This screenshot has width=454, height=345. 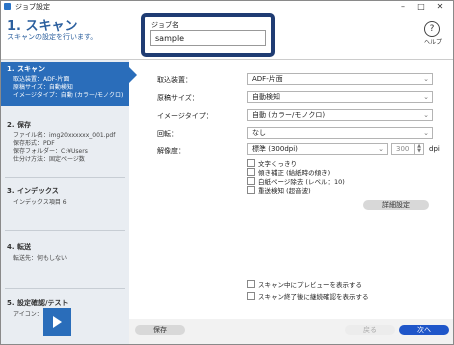 I want to click on source-label: 取込装置：, so click(x=174, y=80).